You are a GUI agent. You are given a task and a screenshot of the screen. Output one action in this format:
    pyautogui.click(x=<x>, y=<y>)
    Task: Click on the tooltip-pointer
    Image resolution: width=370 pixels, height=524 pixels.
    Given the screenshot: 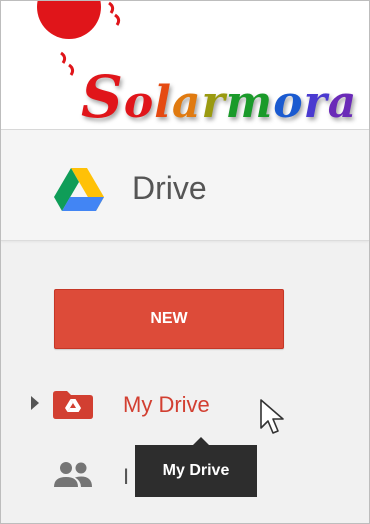 What is the action you would take?
    pyautogui.click(x=201, y=441)
    